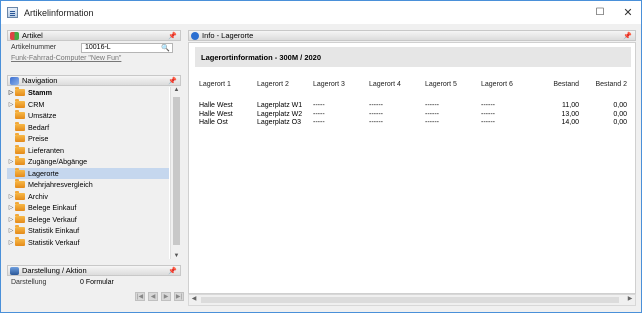 This screenshot has width=642, height=313. I want to click on column-header: Lagerort 1, so click(215, 84).